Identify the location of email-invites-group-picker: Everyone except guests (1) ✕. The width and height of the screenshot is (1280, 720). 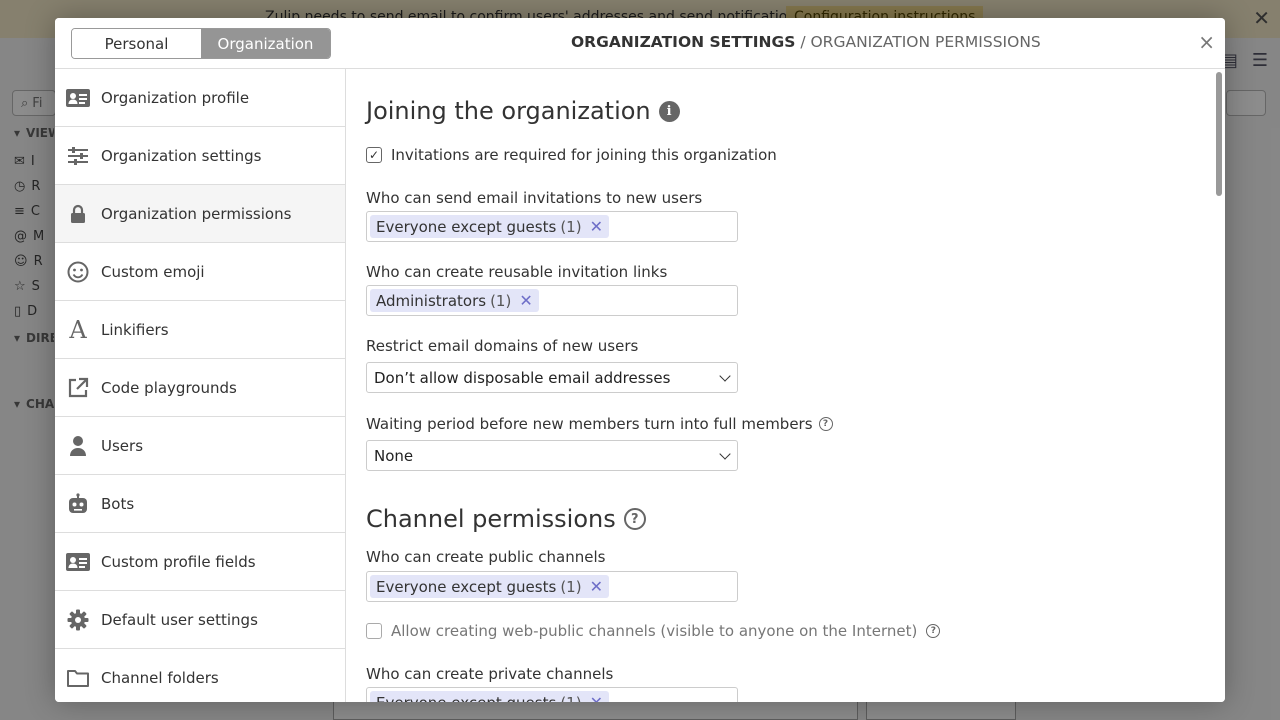
(552, 226).